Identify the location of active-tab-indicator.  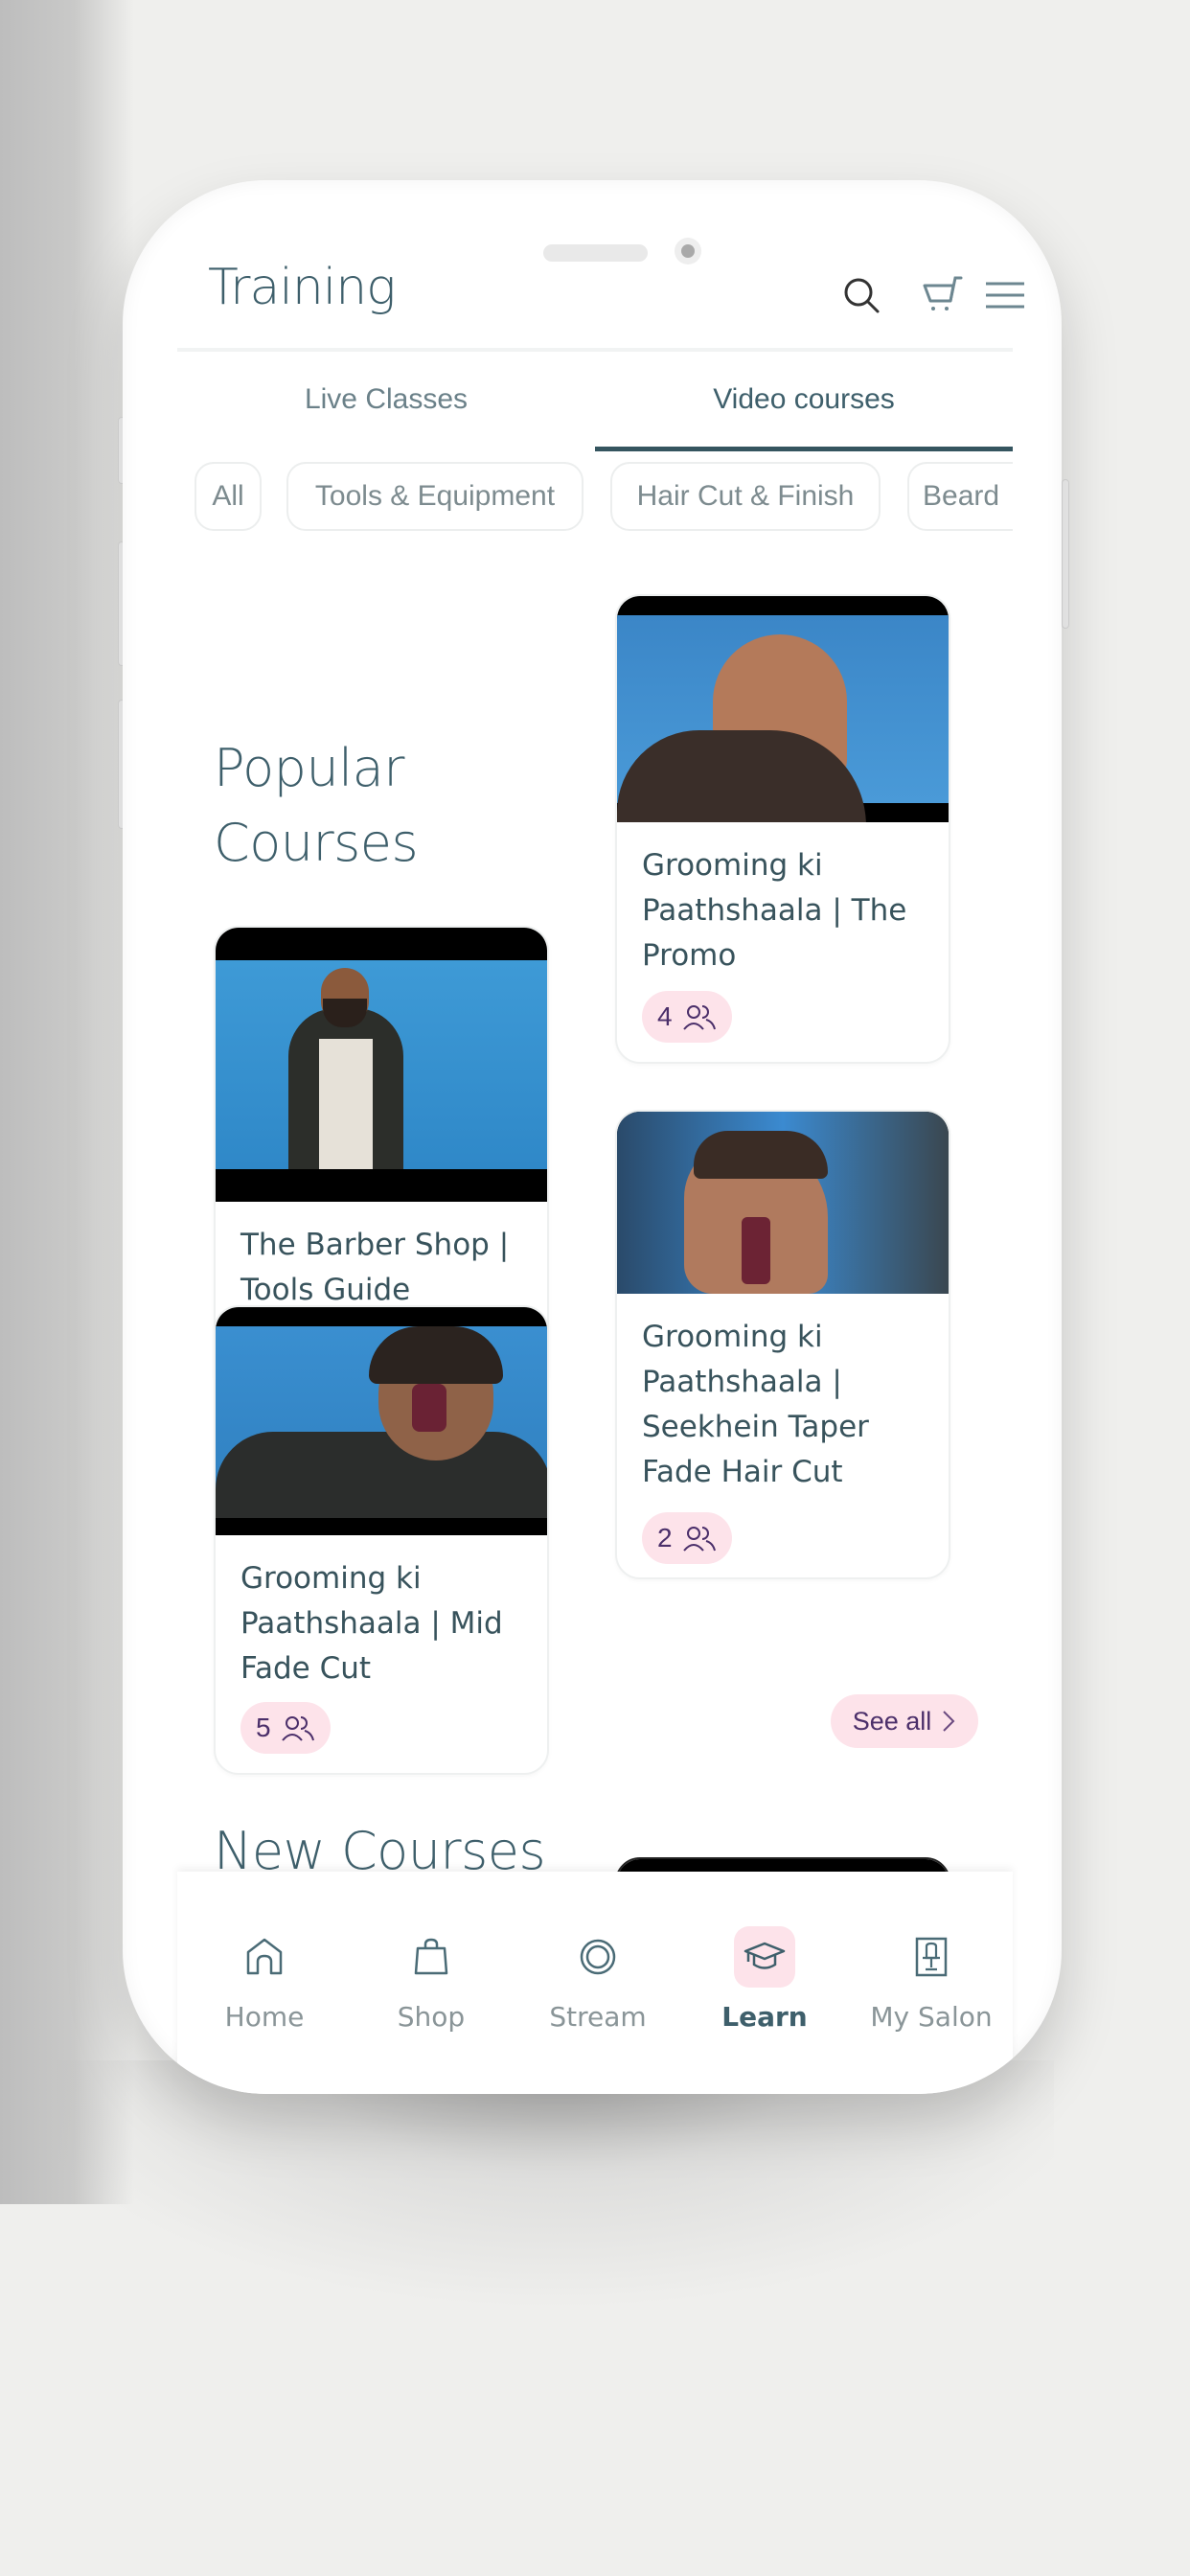
(804, 449).